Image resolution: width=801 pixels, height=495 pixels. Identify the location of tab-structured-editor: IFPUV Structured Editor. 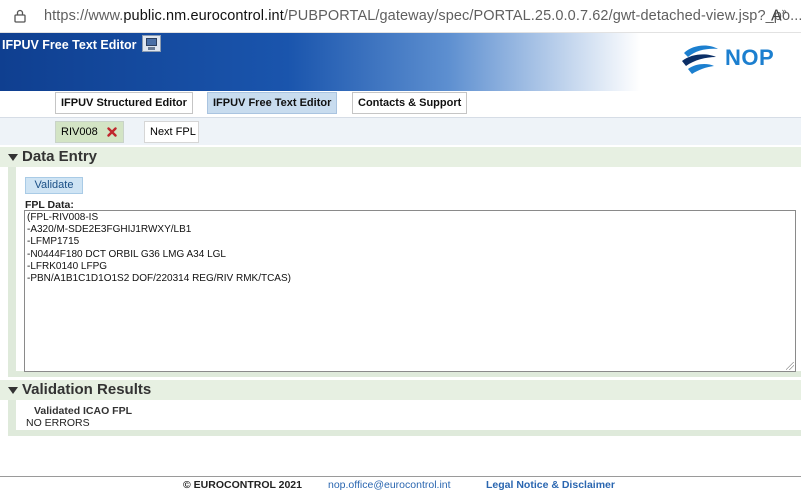
(124, 103).